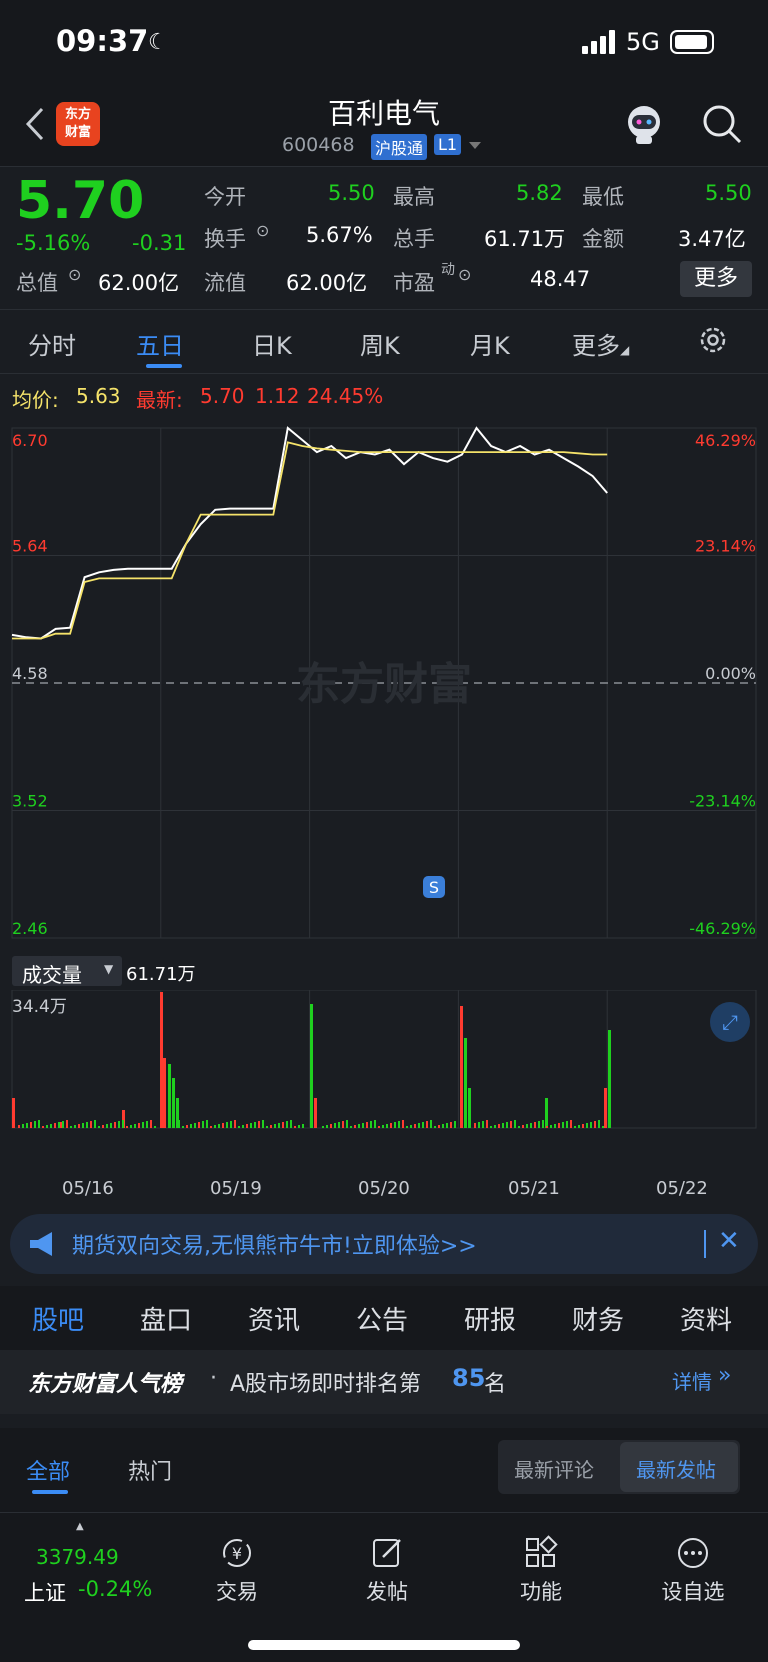 This screenshot has height=1662, width=768. I want to click on filter-underline, so click(50, 1492).